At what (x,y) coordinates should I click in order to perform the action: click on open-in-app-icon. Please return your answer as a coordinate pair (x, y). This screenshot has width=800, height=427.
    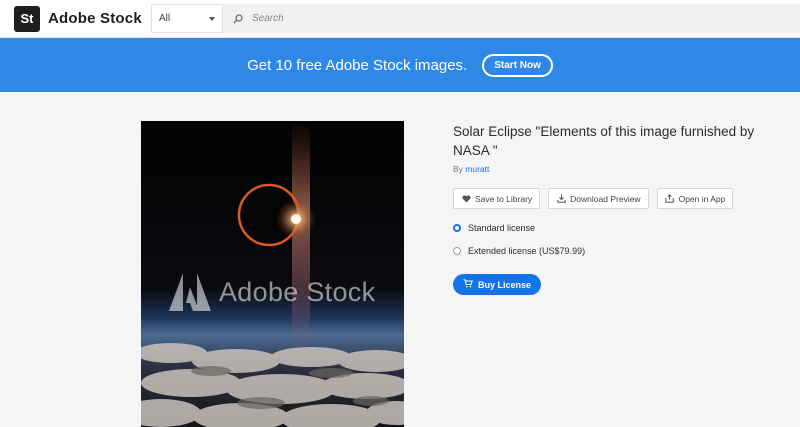
    Looking at the image, I should click on (670, 199).